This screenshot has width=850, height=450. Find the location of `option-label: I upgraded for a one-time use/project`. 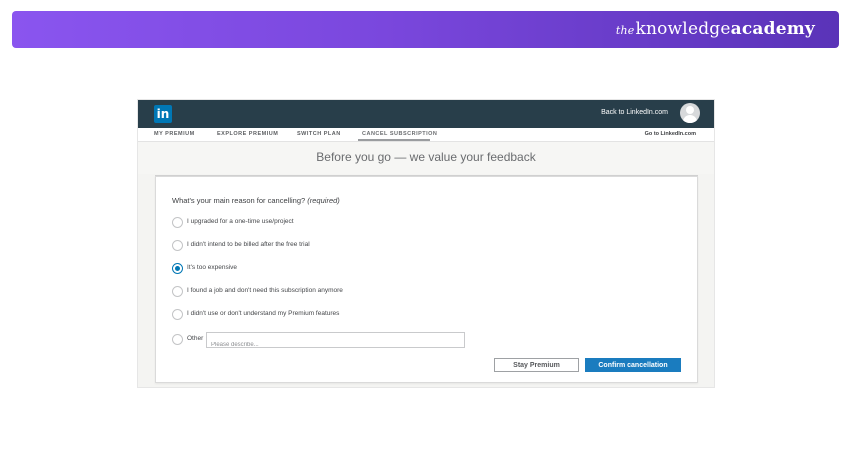

option-label: I upgraded for a one-time use/project is located at coordinates (240, 221).